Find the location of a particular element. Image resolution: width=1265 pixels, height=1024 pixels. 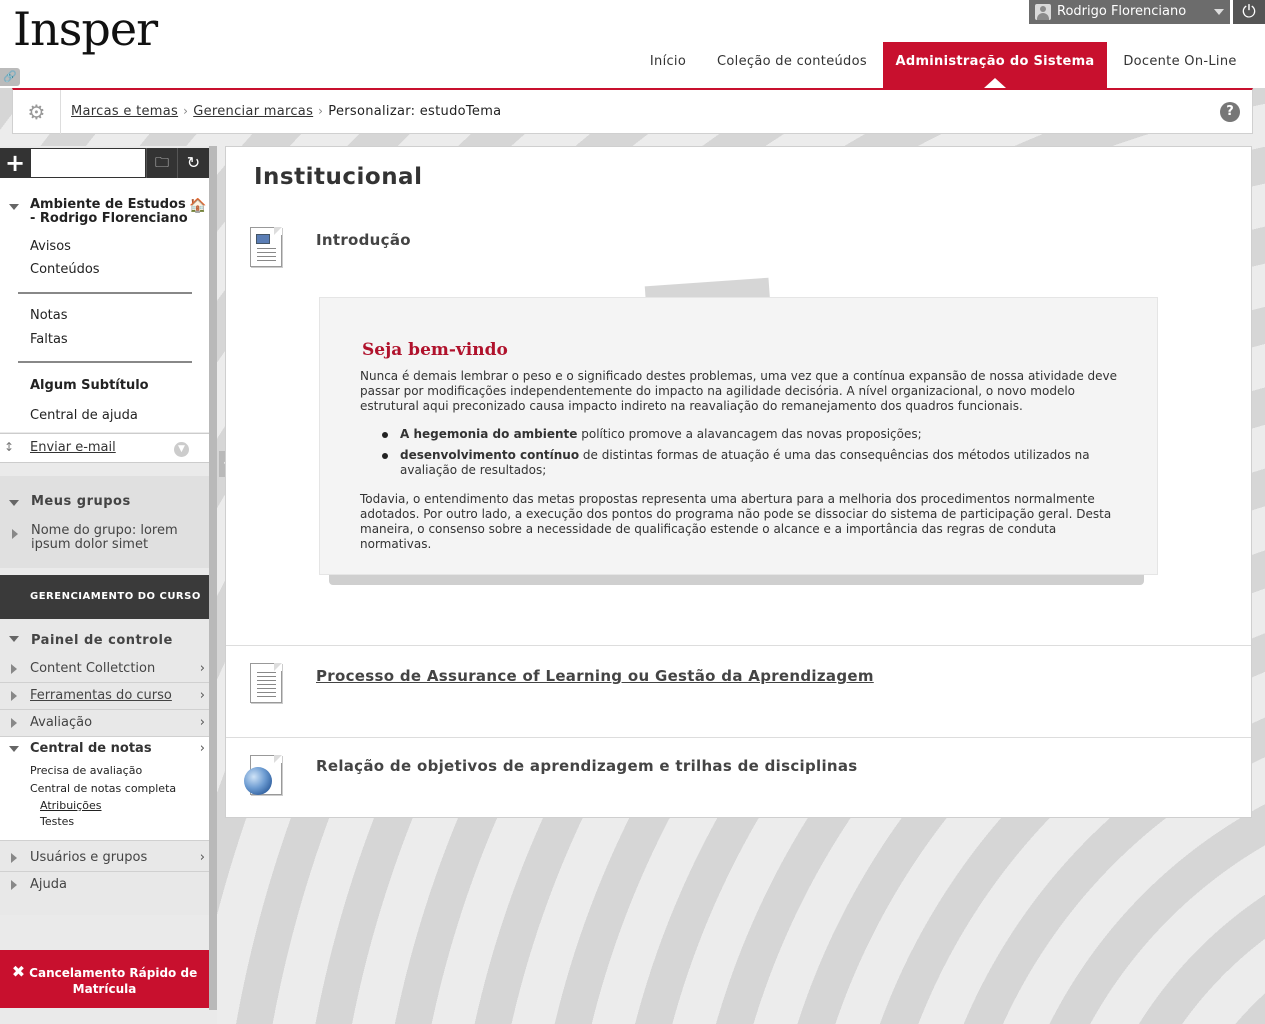

sidebar-toolbar: + 🗀 ↻ is located at coordinates (104, 163).